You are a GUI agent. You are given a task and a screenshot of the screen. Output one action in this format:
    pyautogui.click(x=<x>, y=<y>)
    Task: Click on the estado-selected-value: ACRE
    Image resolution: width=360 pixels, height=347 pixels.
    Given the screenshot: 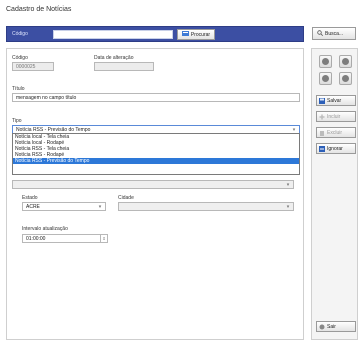 What is the action you would take?
    pyautogui.click(x=33, y=206)
    